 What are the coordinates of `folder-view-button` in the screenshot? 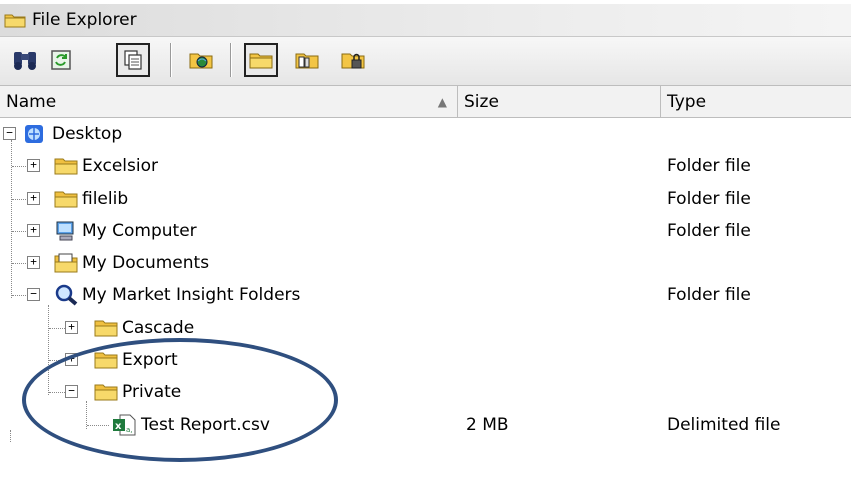 It's located at (261, 60).